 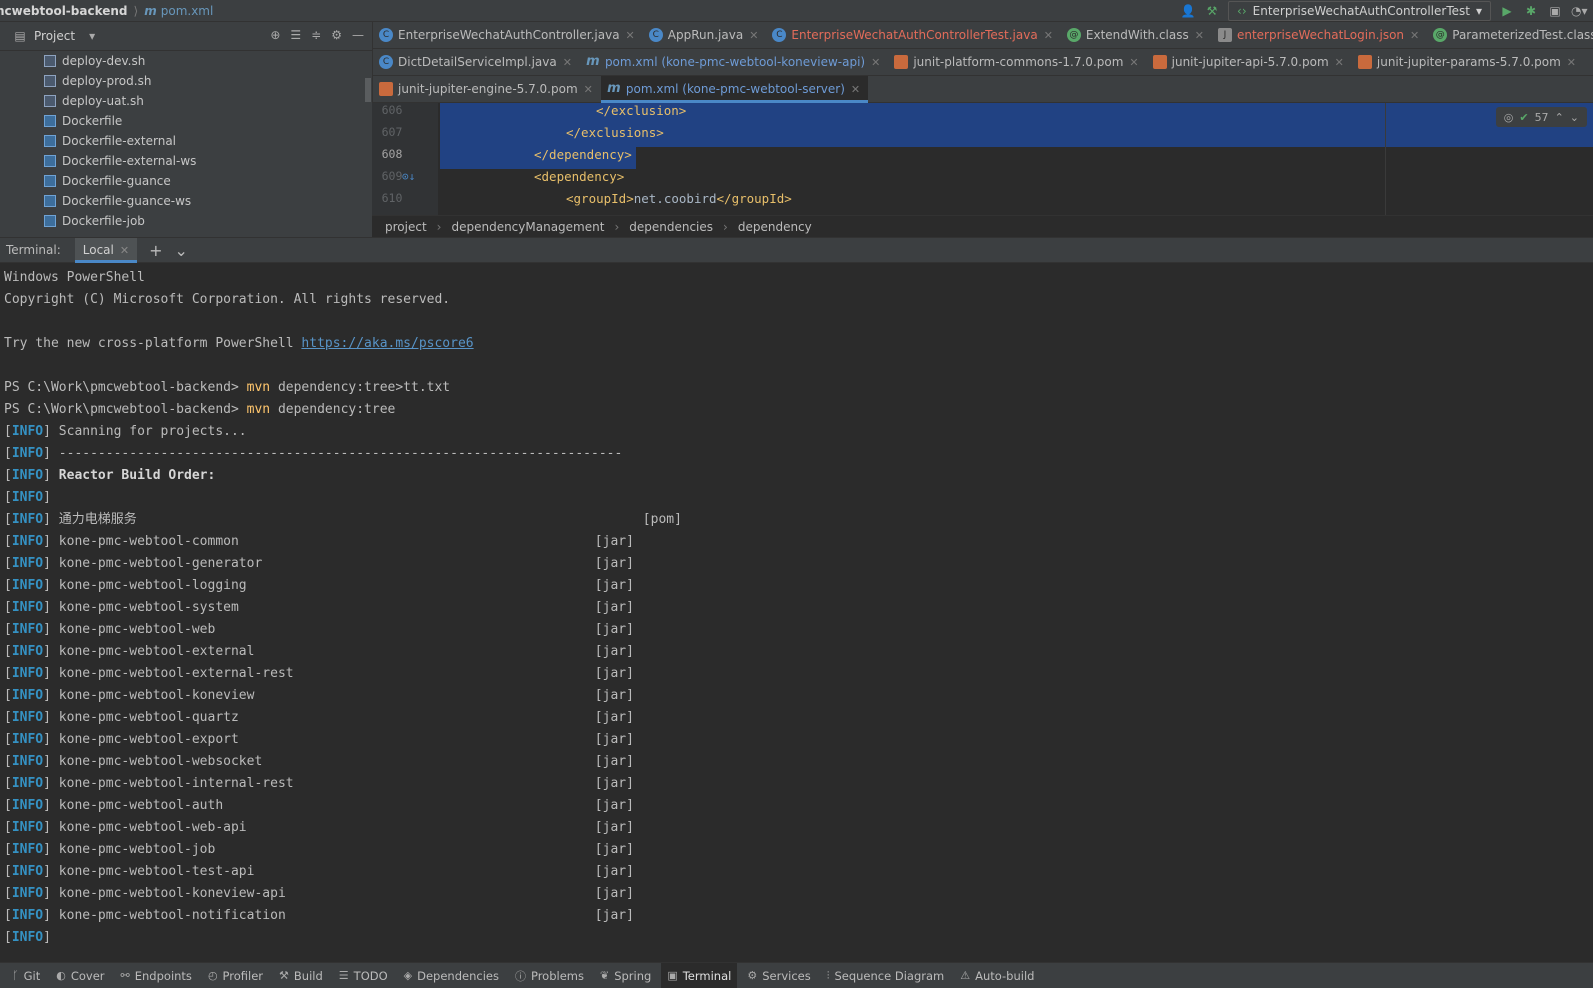 I want to click on tree-item: deploy-dev.sh, so click(x=186, y=61).